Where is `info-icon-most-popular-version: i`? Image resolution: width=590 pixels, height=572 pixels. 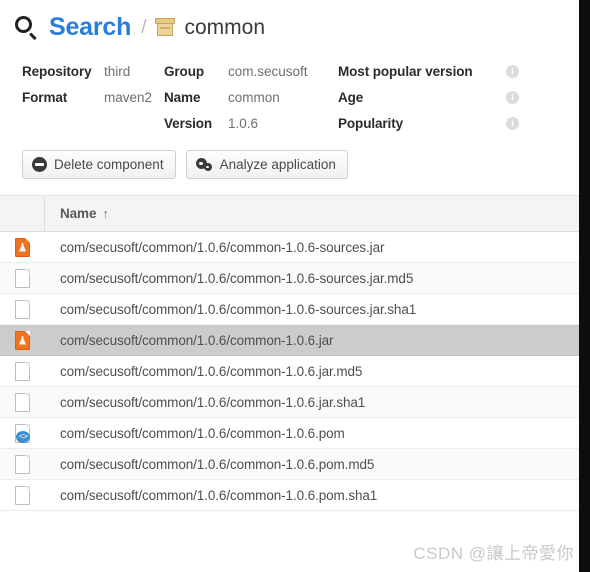
info-icon-most-popular-version: i is located at coordinates (512, 71).